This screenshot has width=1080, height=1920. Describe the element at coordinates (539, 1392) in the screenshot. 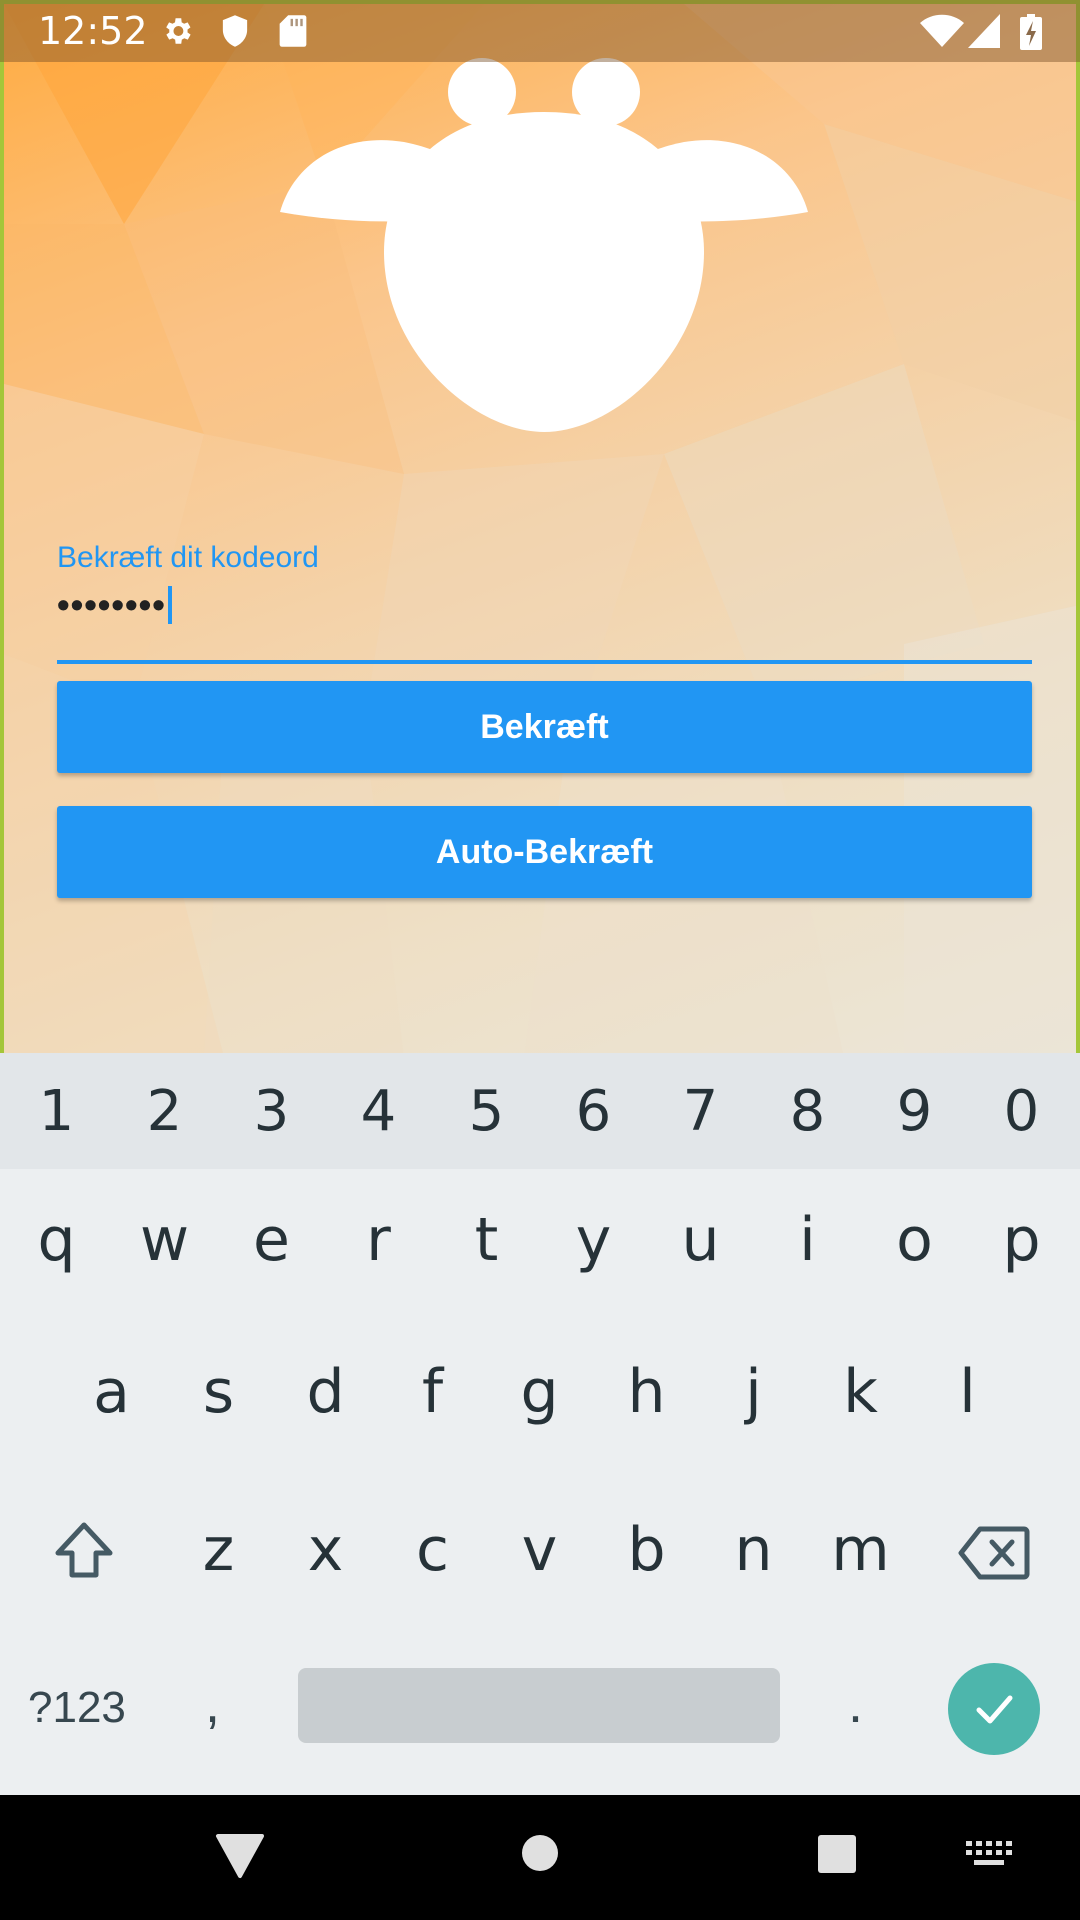

I see `key-g: g` at that location.